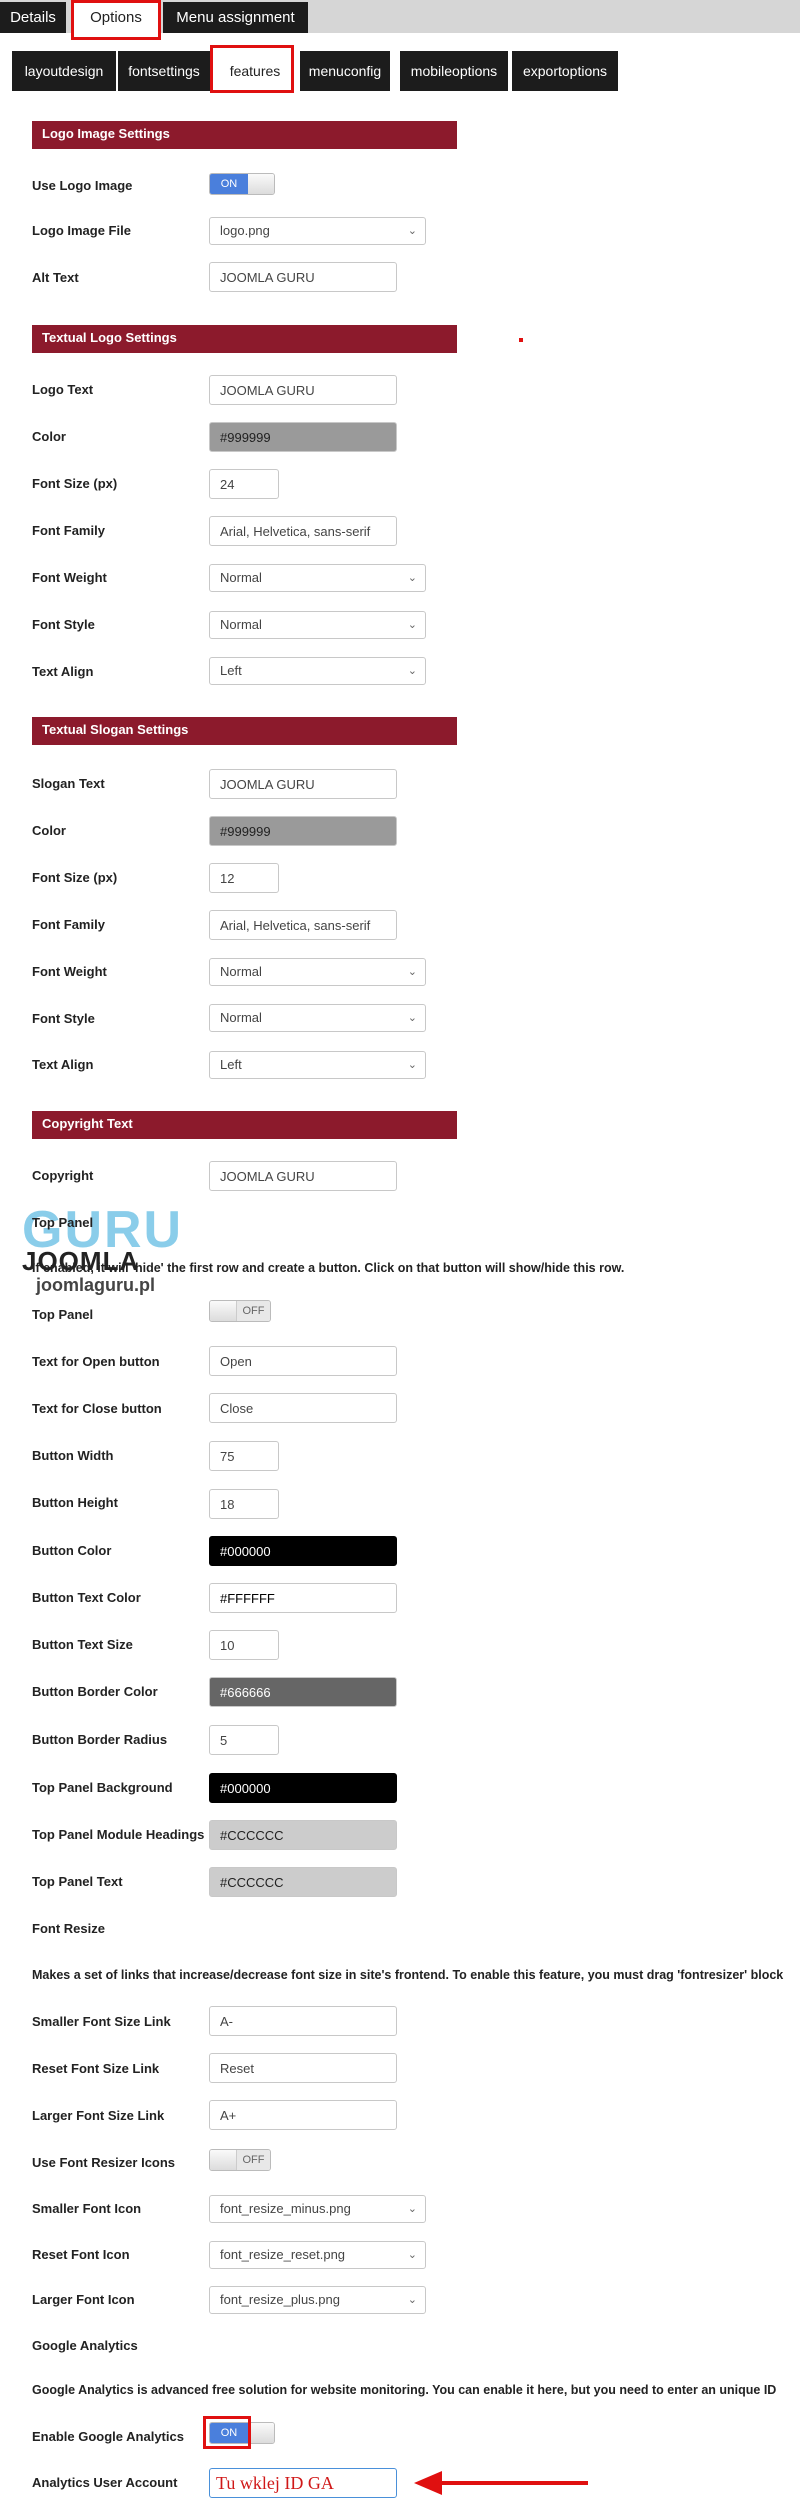 This screenshot has width=800, height=2517. What do you see at coordinates (49, 436) in the screenshot?
I see `logo-color-label: Color` at bounding box center [49, 436].